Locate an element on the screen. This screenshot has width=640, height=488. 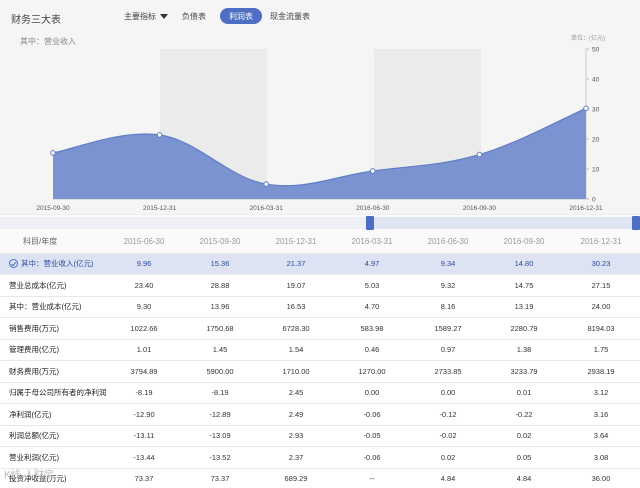
range-slider is located at coordinates (320, 222).